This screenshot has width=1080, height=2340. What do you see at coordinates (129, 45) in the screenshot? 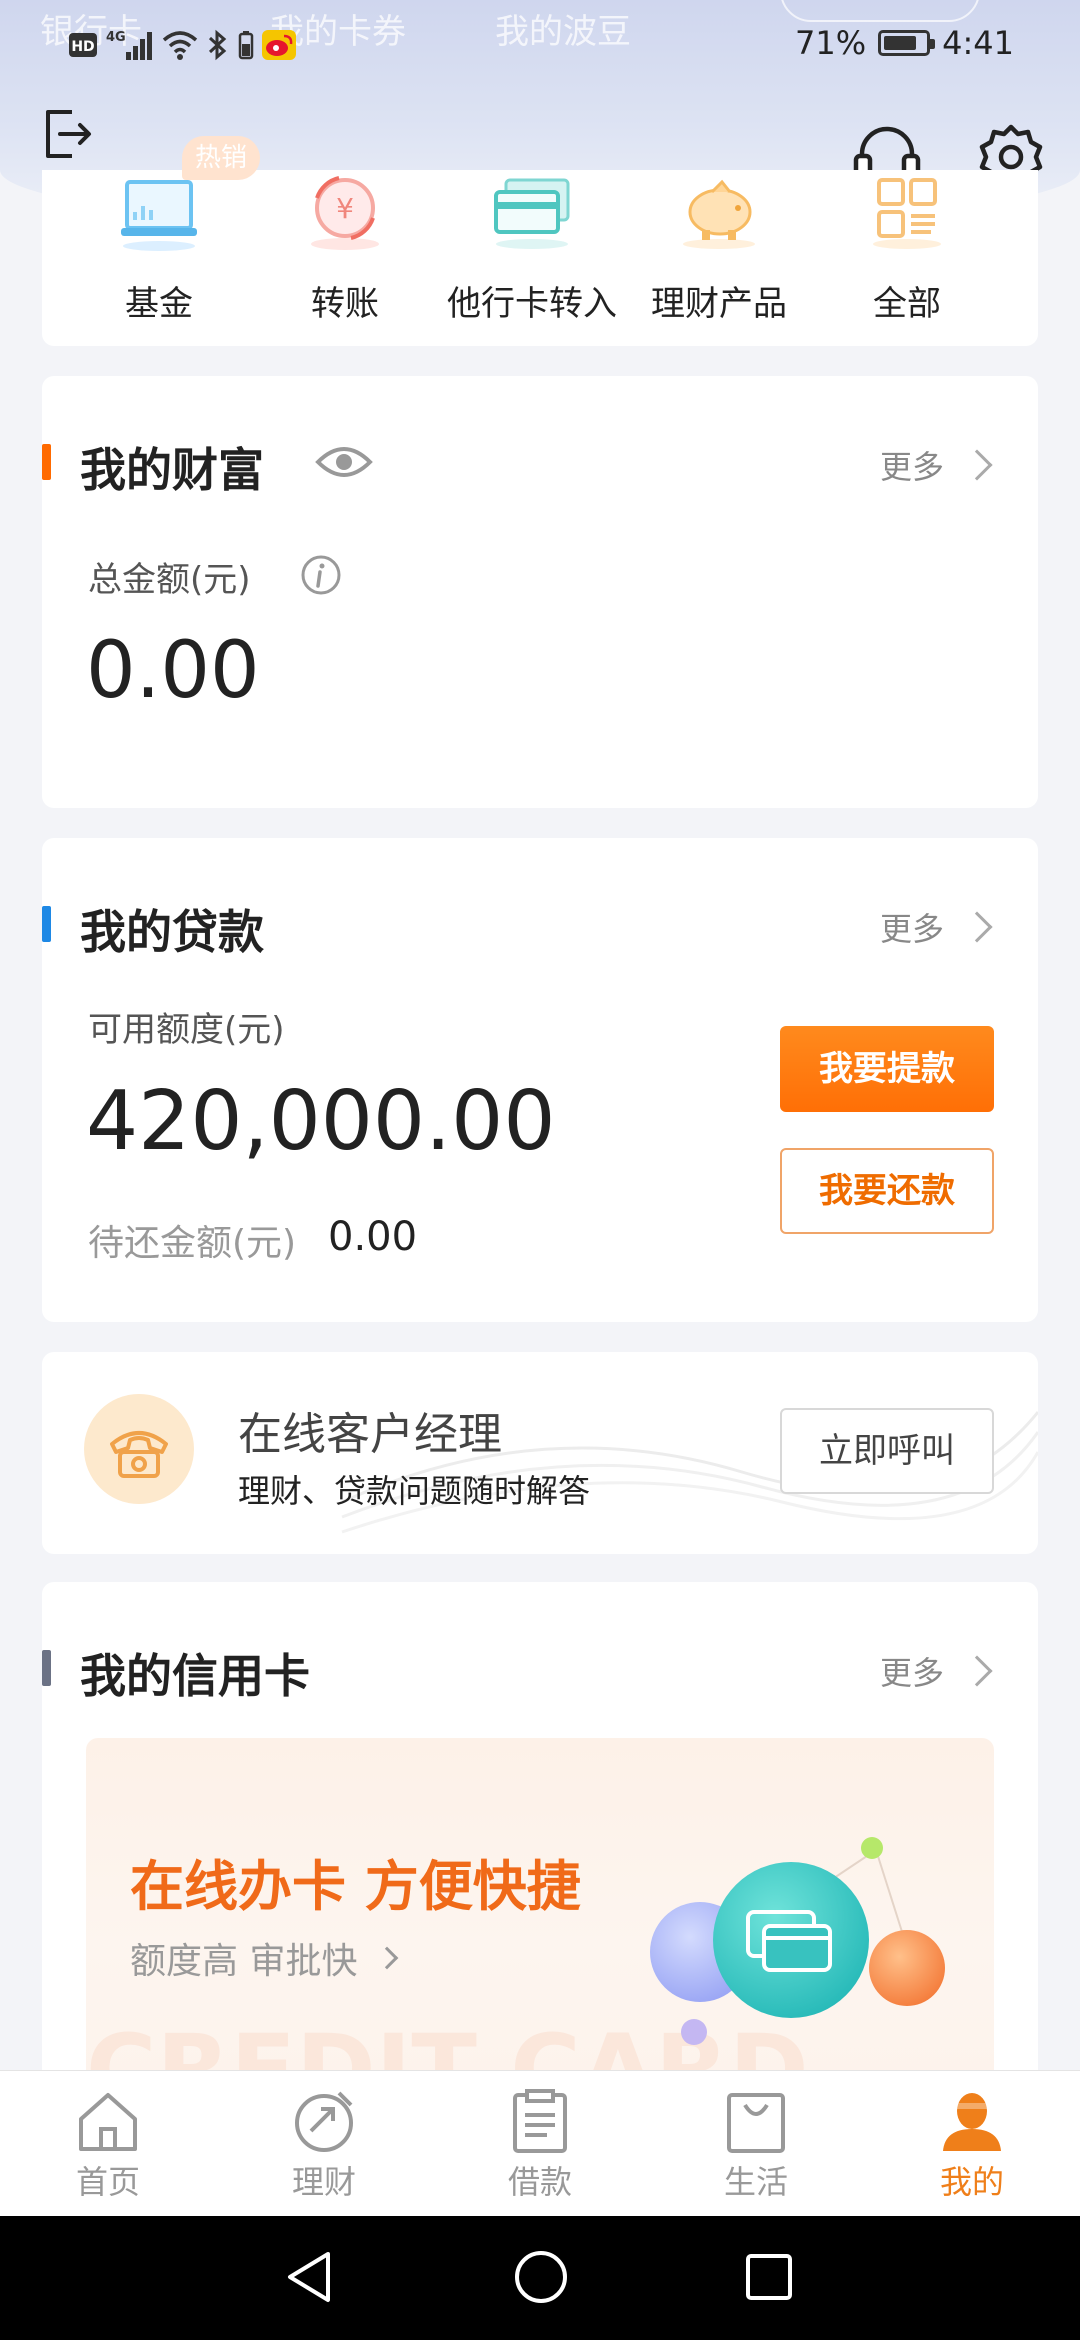
I see `signal-icon: 4G` at bounding box center [129, 45].